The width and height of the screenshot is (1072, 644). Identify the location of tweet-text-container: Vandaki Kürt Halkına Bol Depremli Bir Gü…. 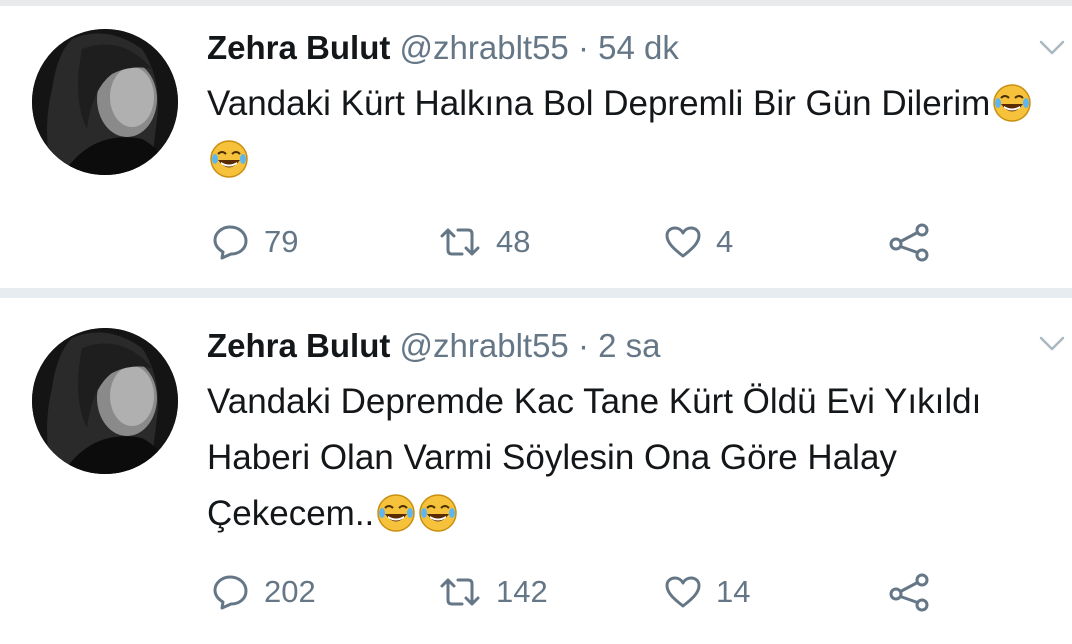
(632, 132).